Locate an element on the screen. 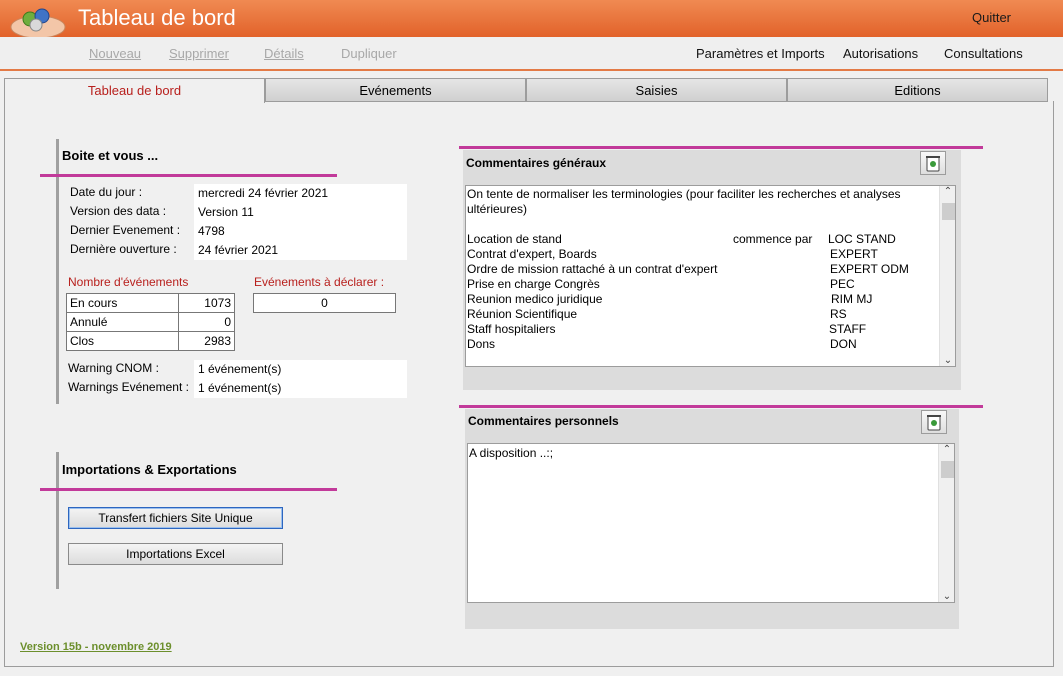  list-item: Réunion Scientifique is located at coordinates (522, 314).